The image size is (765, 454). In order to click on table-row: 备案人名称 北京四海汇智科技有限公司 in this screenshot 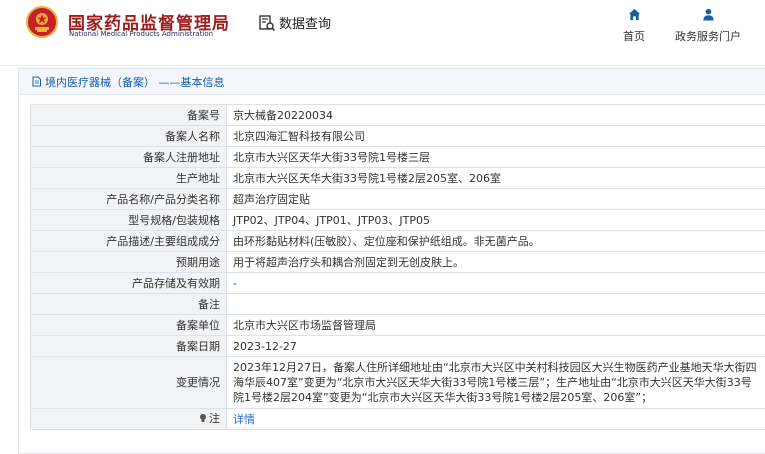, I will do `click(397, 136)`.